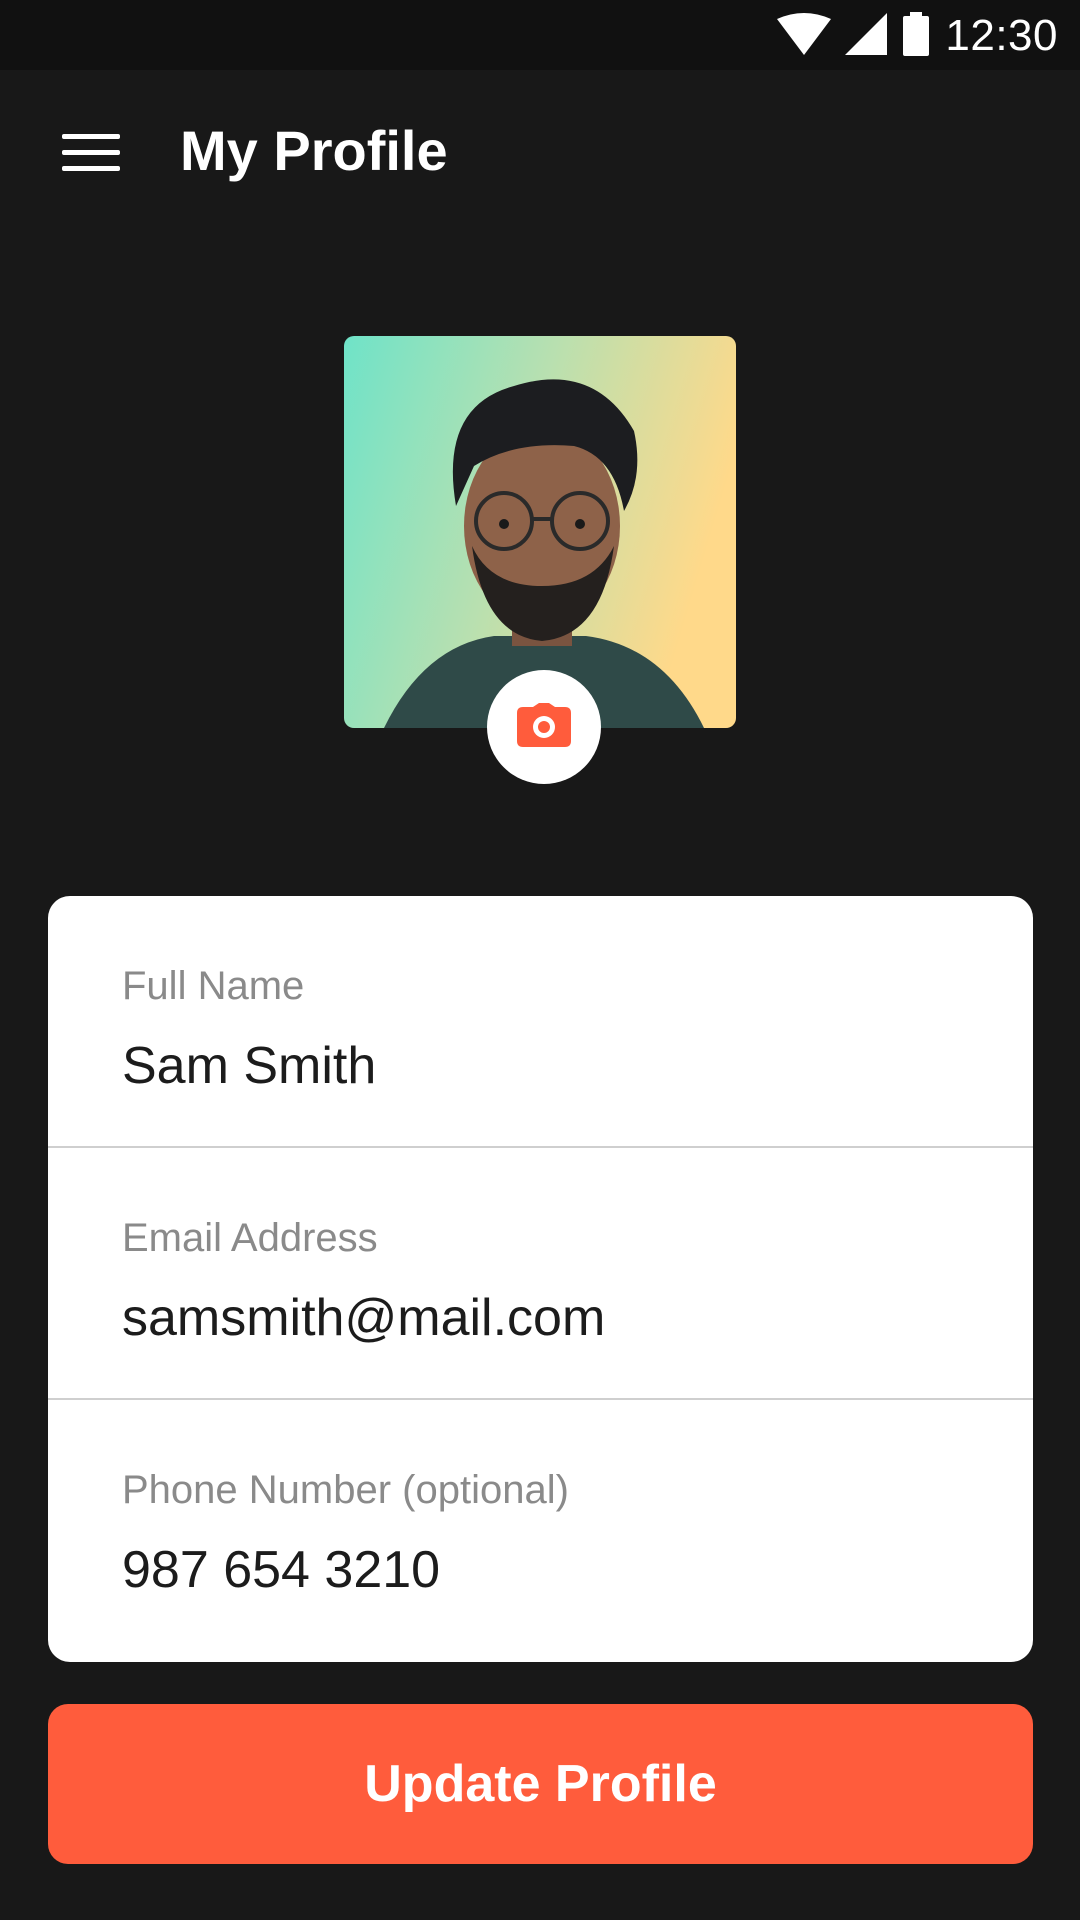 The image size is (1080, 1920). I want to click on status-bar: 12:30, so click(540, 35).